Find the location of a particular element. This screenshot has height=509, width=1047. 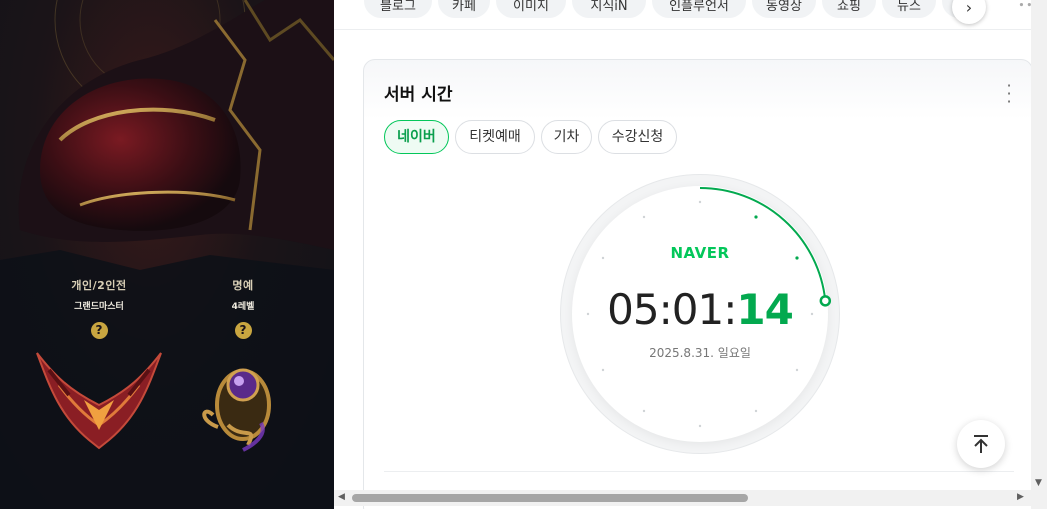

chevron-right-icon: › is located at coordinates (969, 12).